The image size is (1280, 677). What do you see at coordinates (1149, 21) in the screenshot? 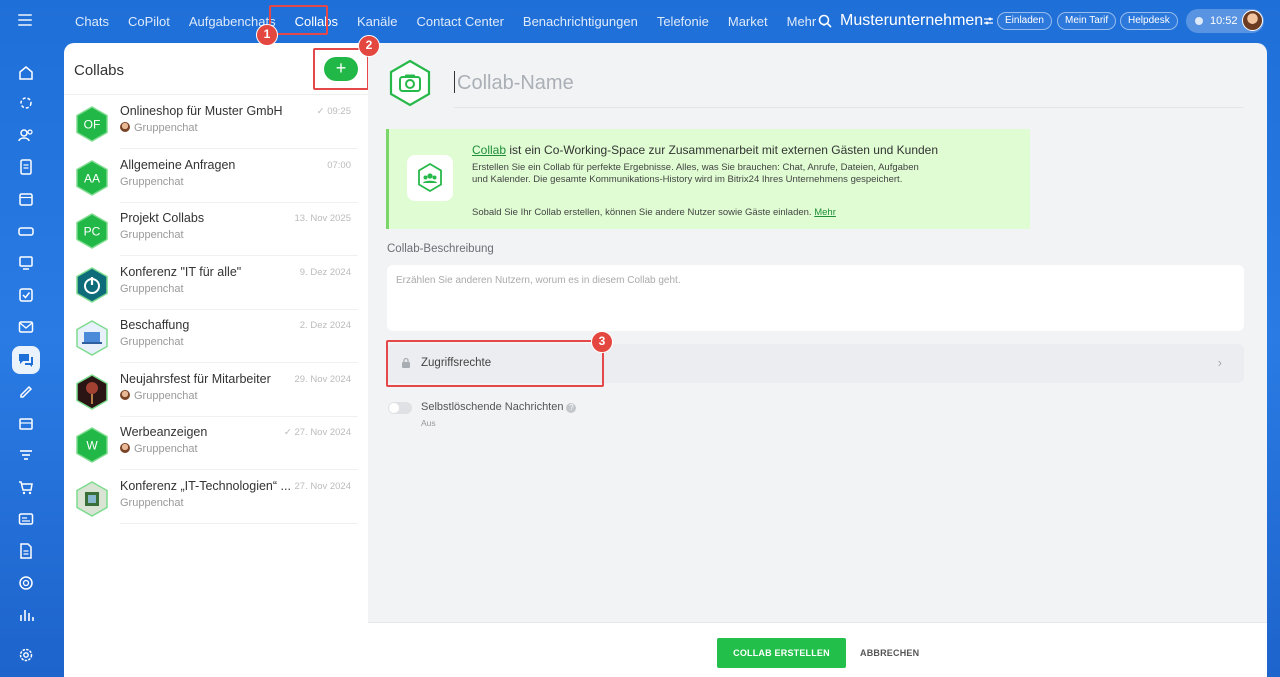
I see `helpdesk-button: Helpdesk` at bounding box center [1149, 21].